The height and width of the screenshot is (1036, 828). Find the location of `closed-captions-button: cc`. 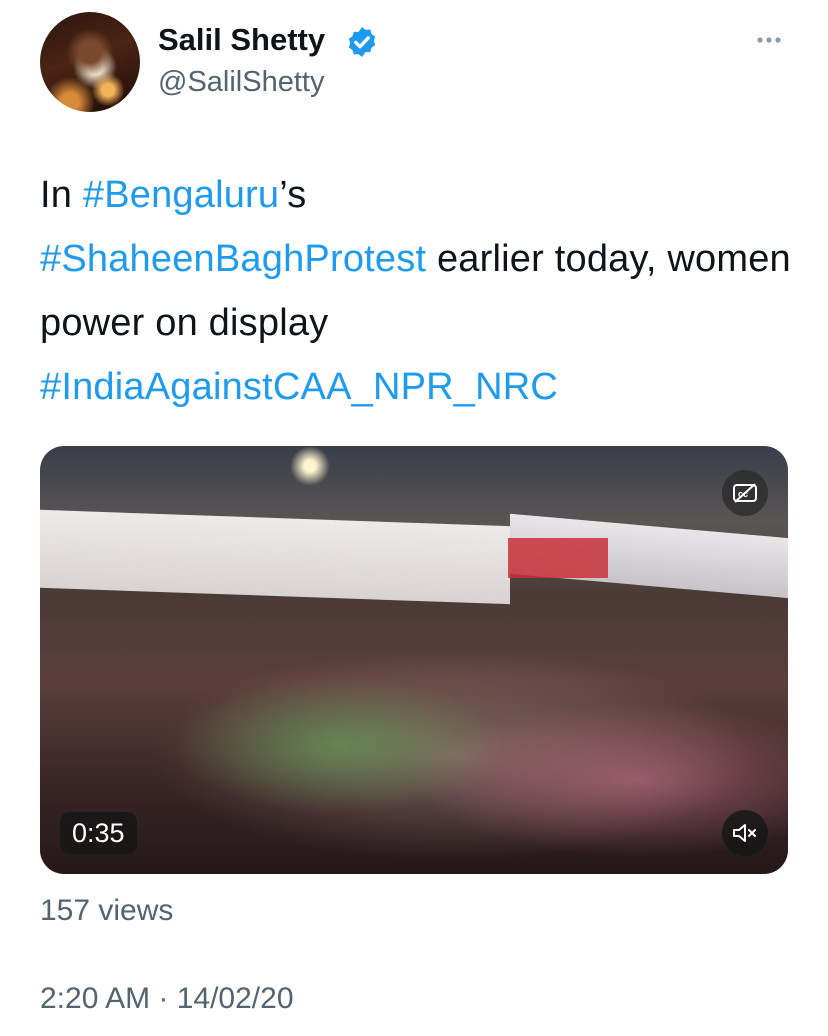

closed-captions-button: cc is located at coordinates (745, 493).